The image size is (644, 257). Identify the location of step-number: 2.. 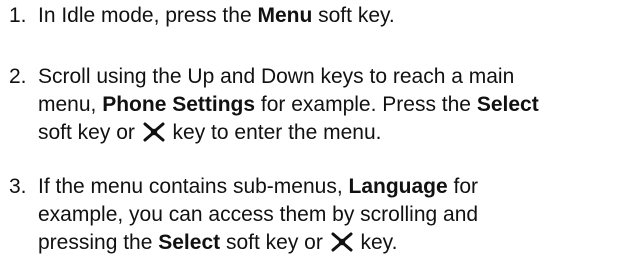
(18, 76).